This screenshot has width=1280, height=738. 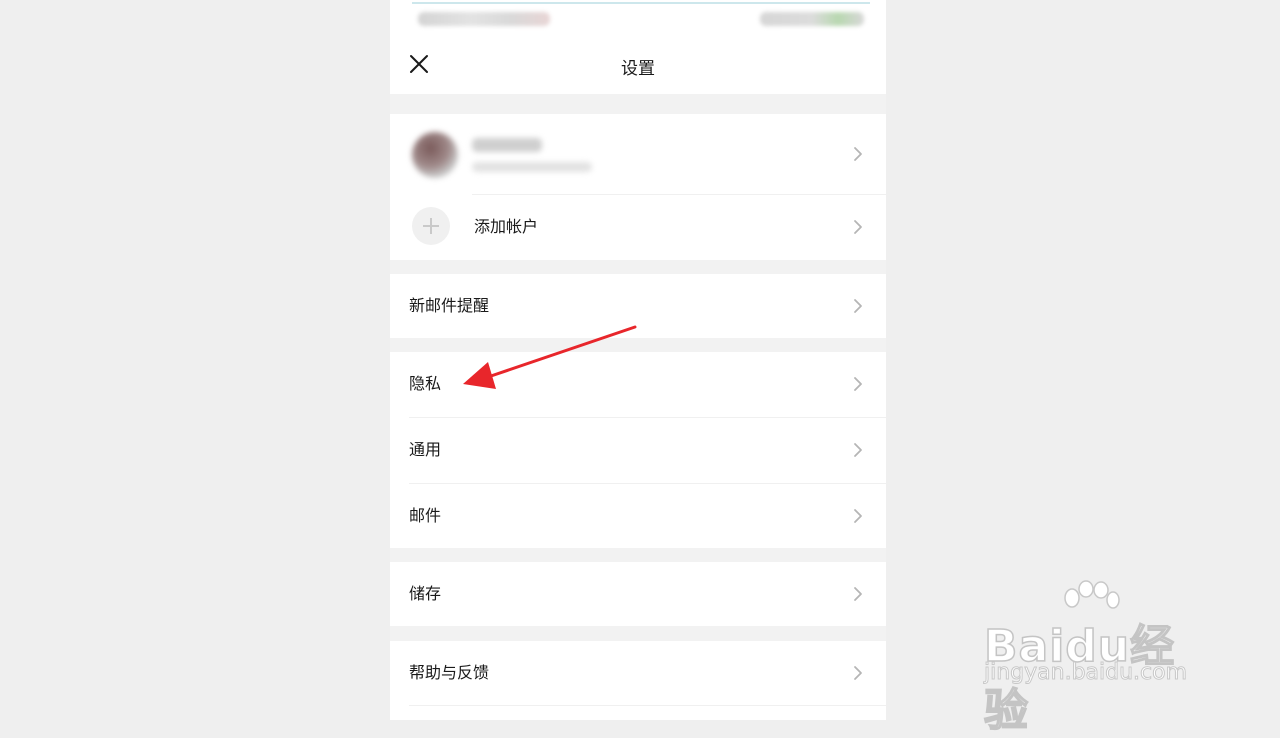 I want to click on storage-card: 储存, so click(x=638, y=594).